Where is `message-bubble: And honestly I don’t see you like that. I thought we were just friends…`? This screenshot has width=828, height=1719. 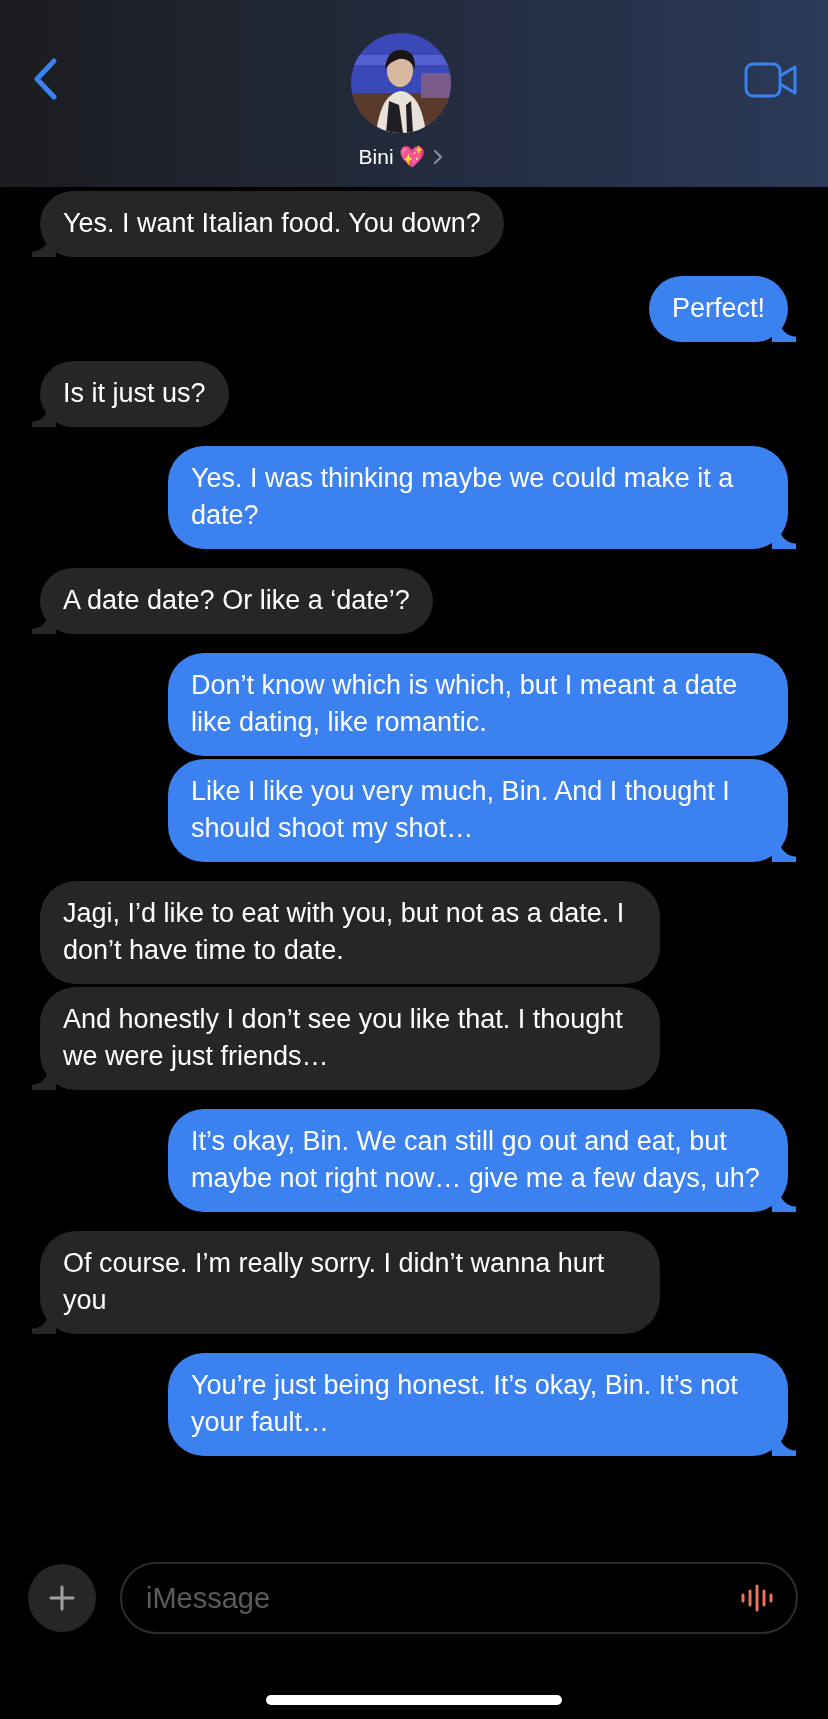 message-bubble: And honestly I don’t see you like that. I thought we were just friends… is located at coordinates (346, 1038).